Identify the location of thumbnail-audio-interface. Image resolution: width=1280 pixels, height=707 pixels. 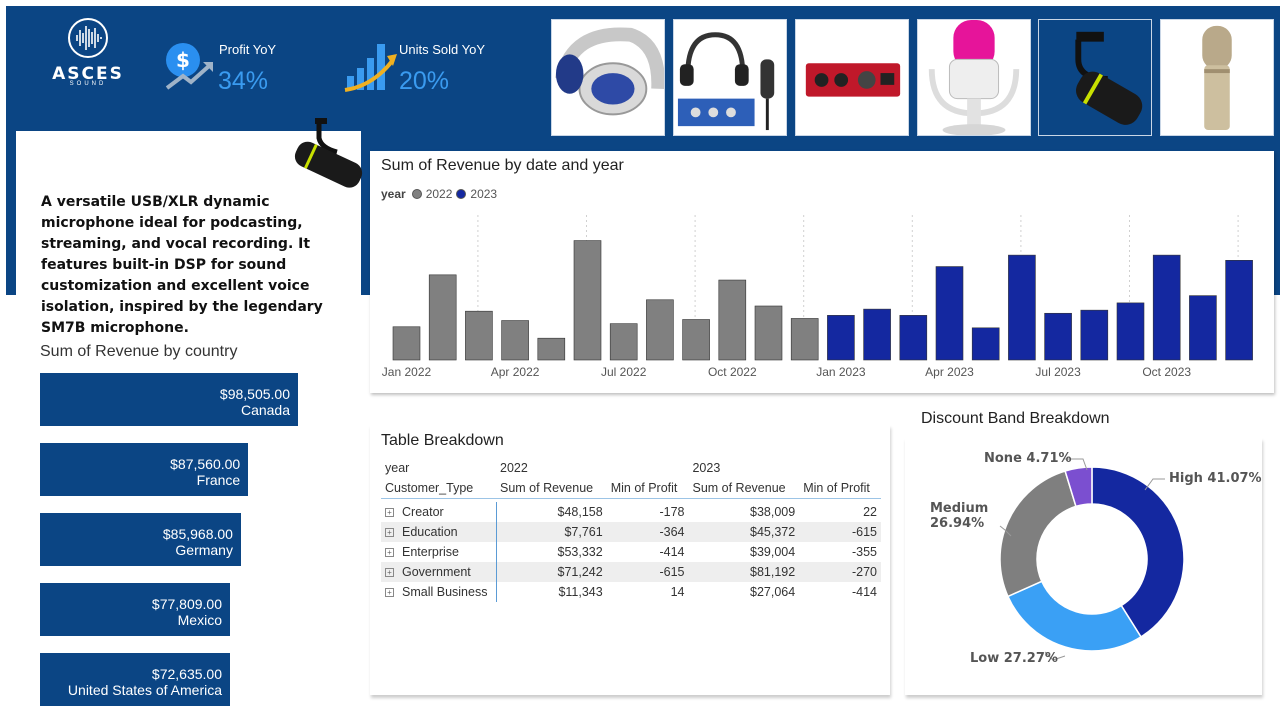
(852, 77).